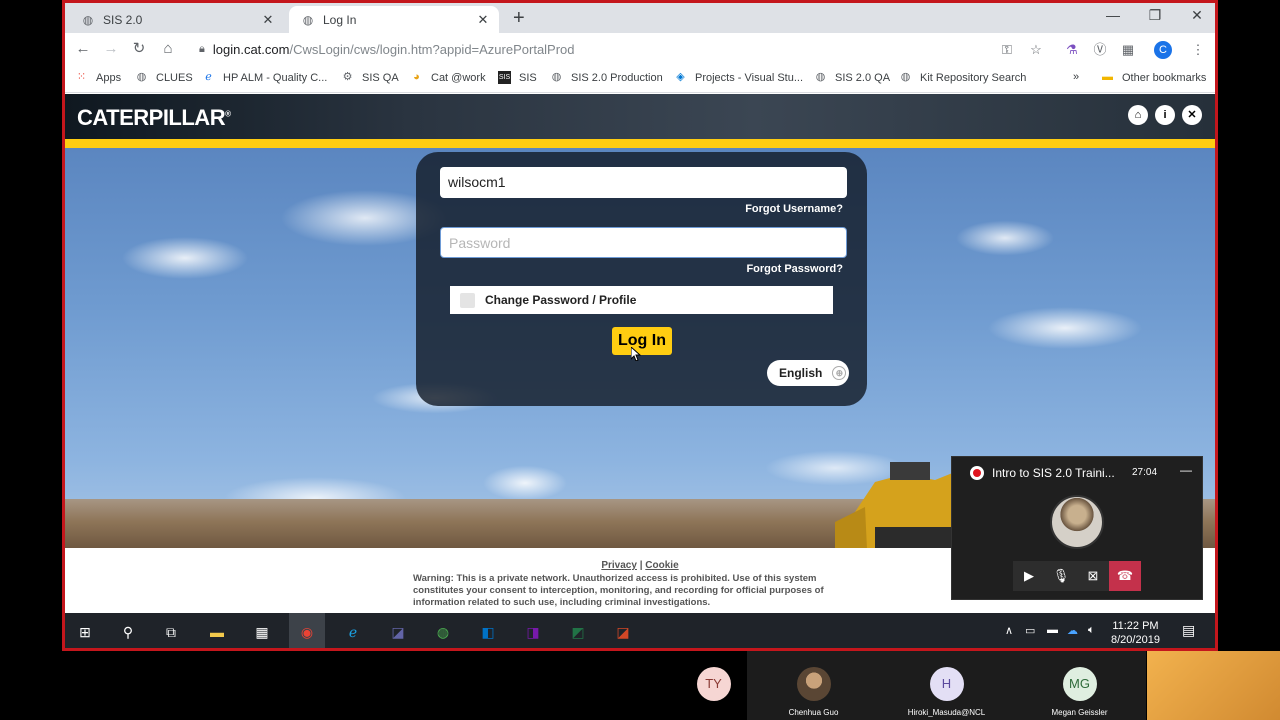  What do you see at coordinates (262, 632) in the screenshot?
I see `calculator-icon: ▦` at bounding box center [262, 632].